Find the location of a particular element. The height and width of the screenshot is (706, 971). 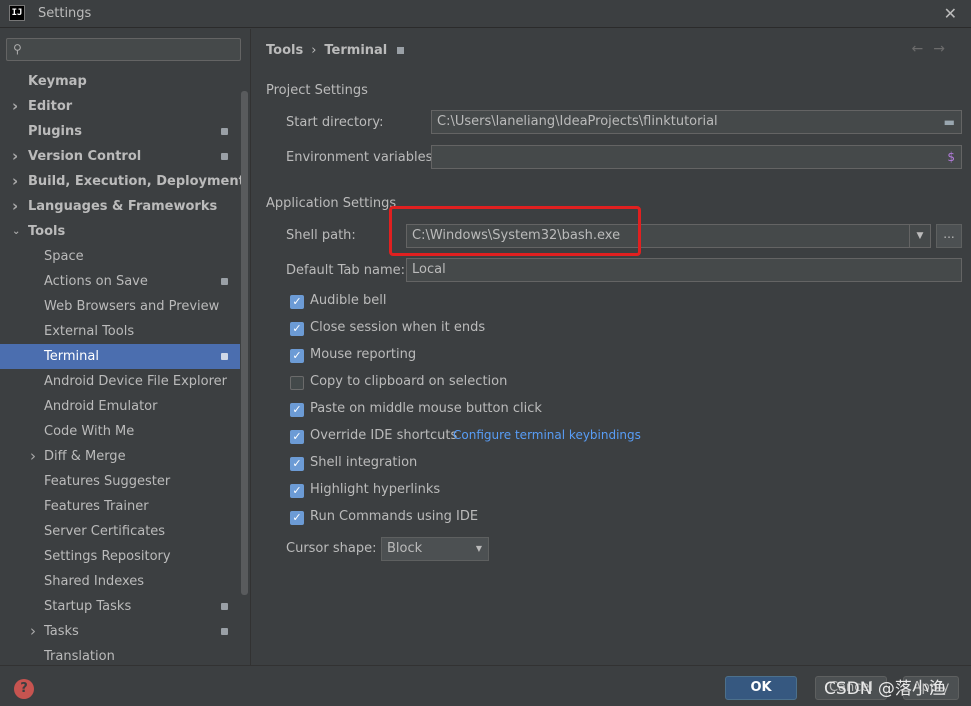

title-bar: IJ Settings ✕ is located at coordinates (485, 14).